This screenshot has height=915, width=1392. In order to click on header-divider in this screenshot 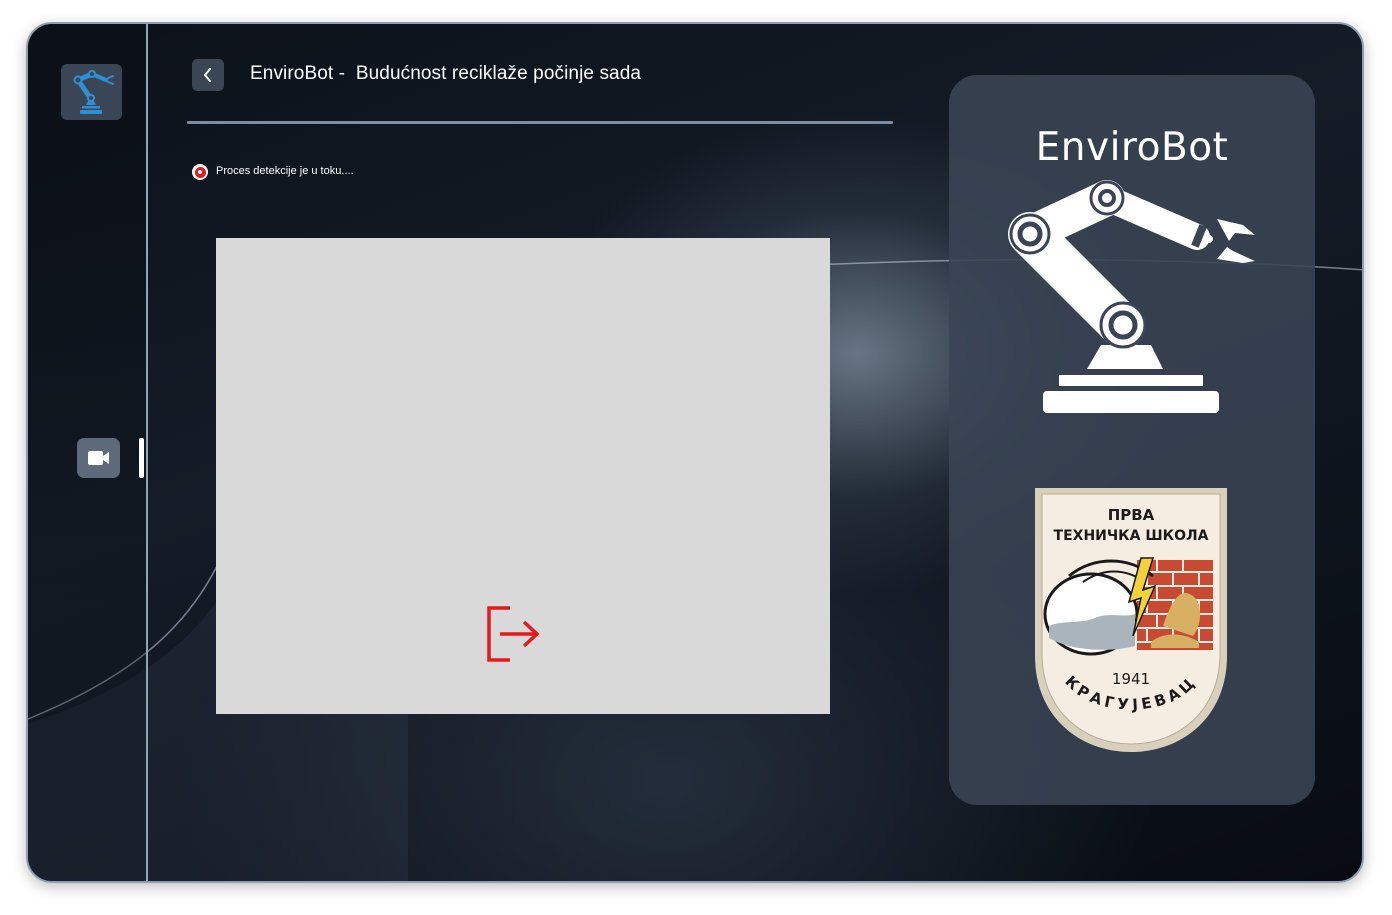, I will do `click(540, 122)`.